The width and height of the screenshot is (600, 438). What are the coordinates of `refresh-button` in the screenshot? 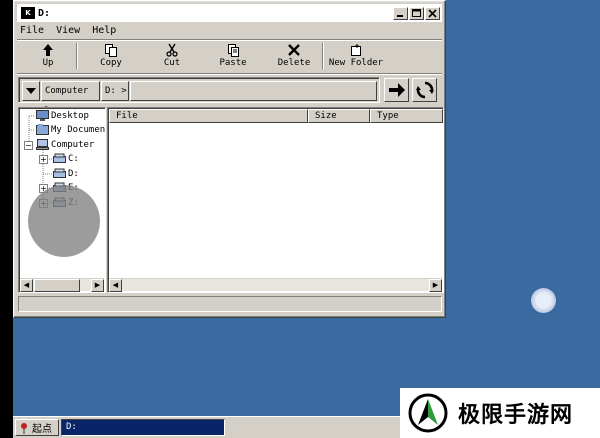 It's located at (424, 90).